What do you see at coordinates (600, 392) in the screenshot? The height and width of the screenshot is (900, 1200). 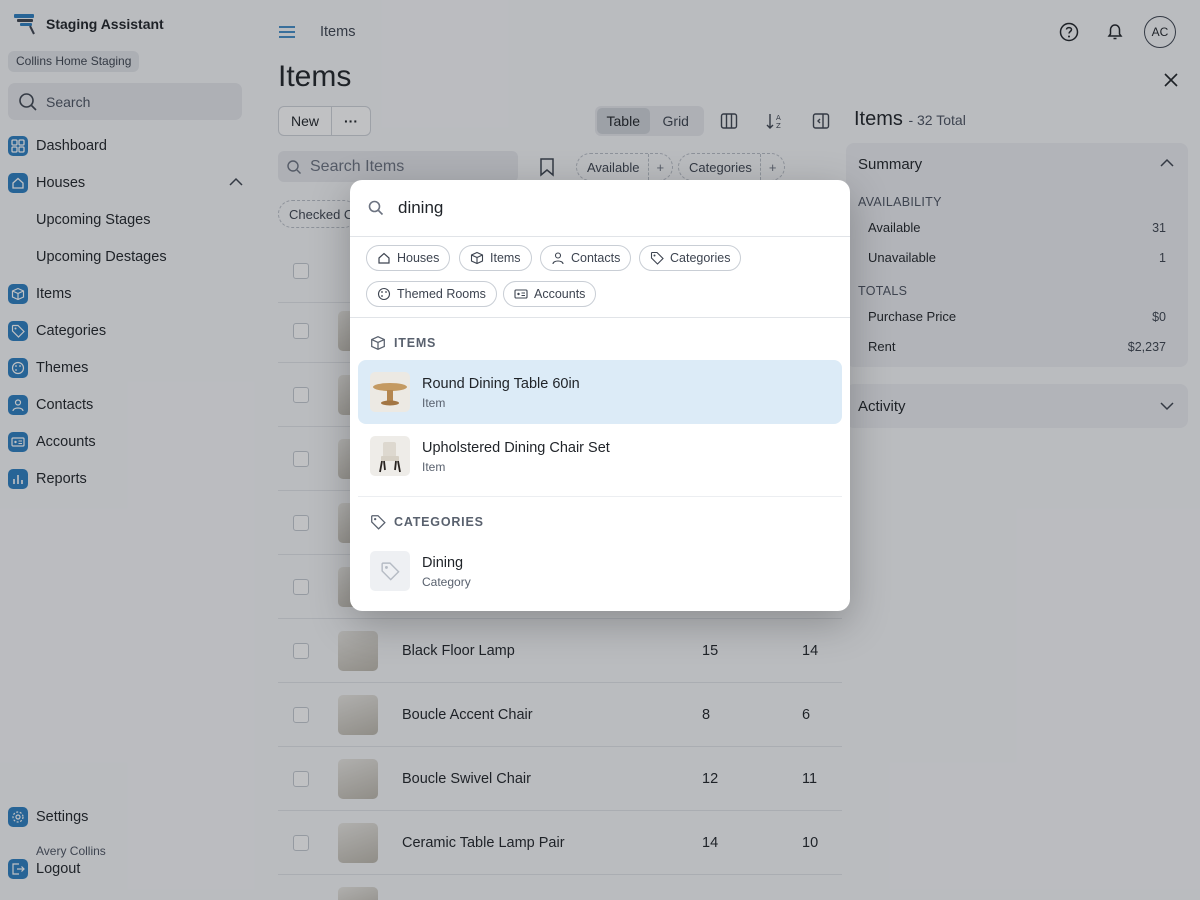 I see `result-item: Round Dining Table 60in Item` at bounding box center [600, 392].